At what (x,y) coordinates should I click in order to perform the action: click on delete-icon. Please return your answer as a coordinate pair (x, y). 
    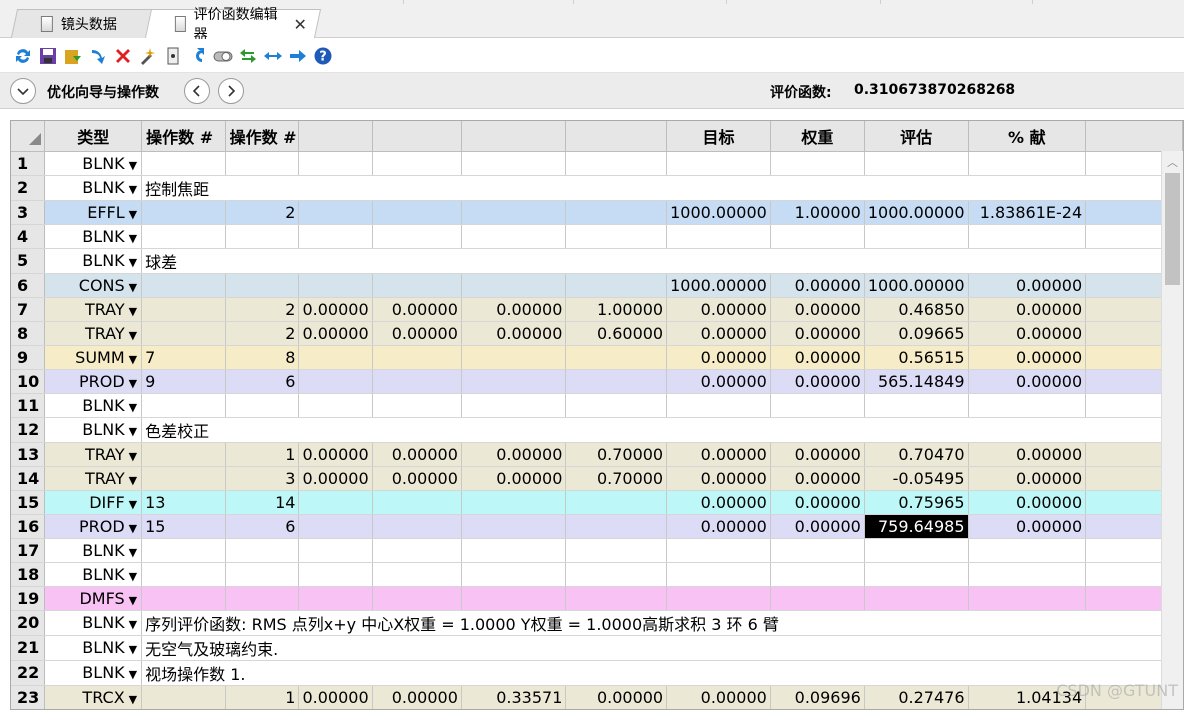
    Looking at the image, I should click on (123, 56).